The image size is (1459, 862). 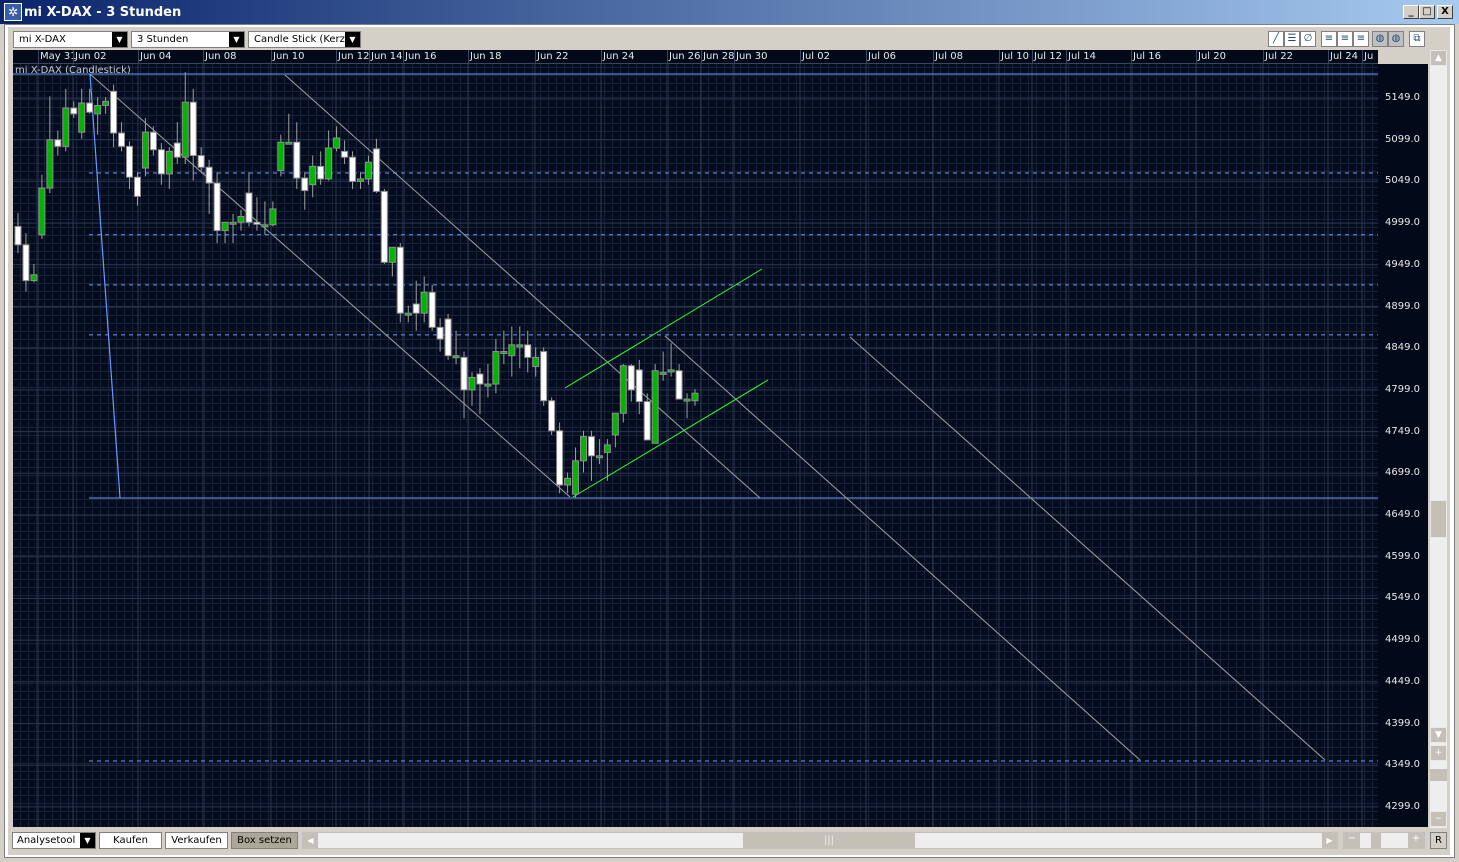 What do you see at coordinates (1438, 753) in the screenshot?
I see `zoom-in-button: +` at bounding box center [1438, 753].